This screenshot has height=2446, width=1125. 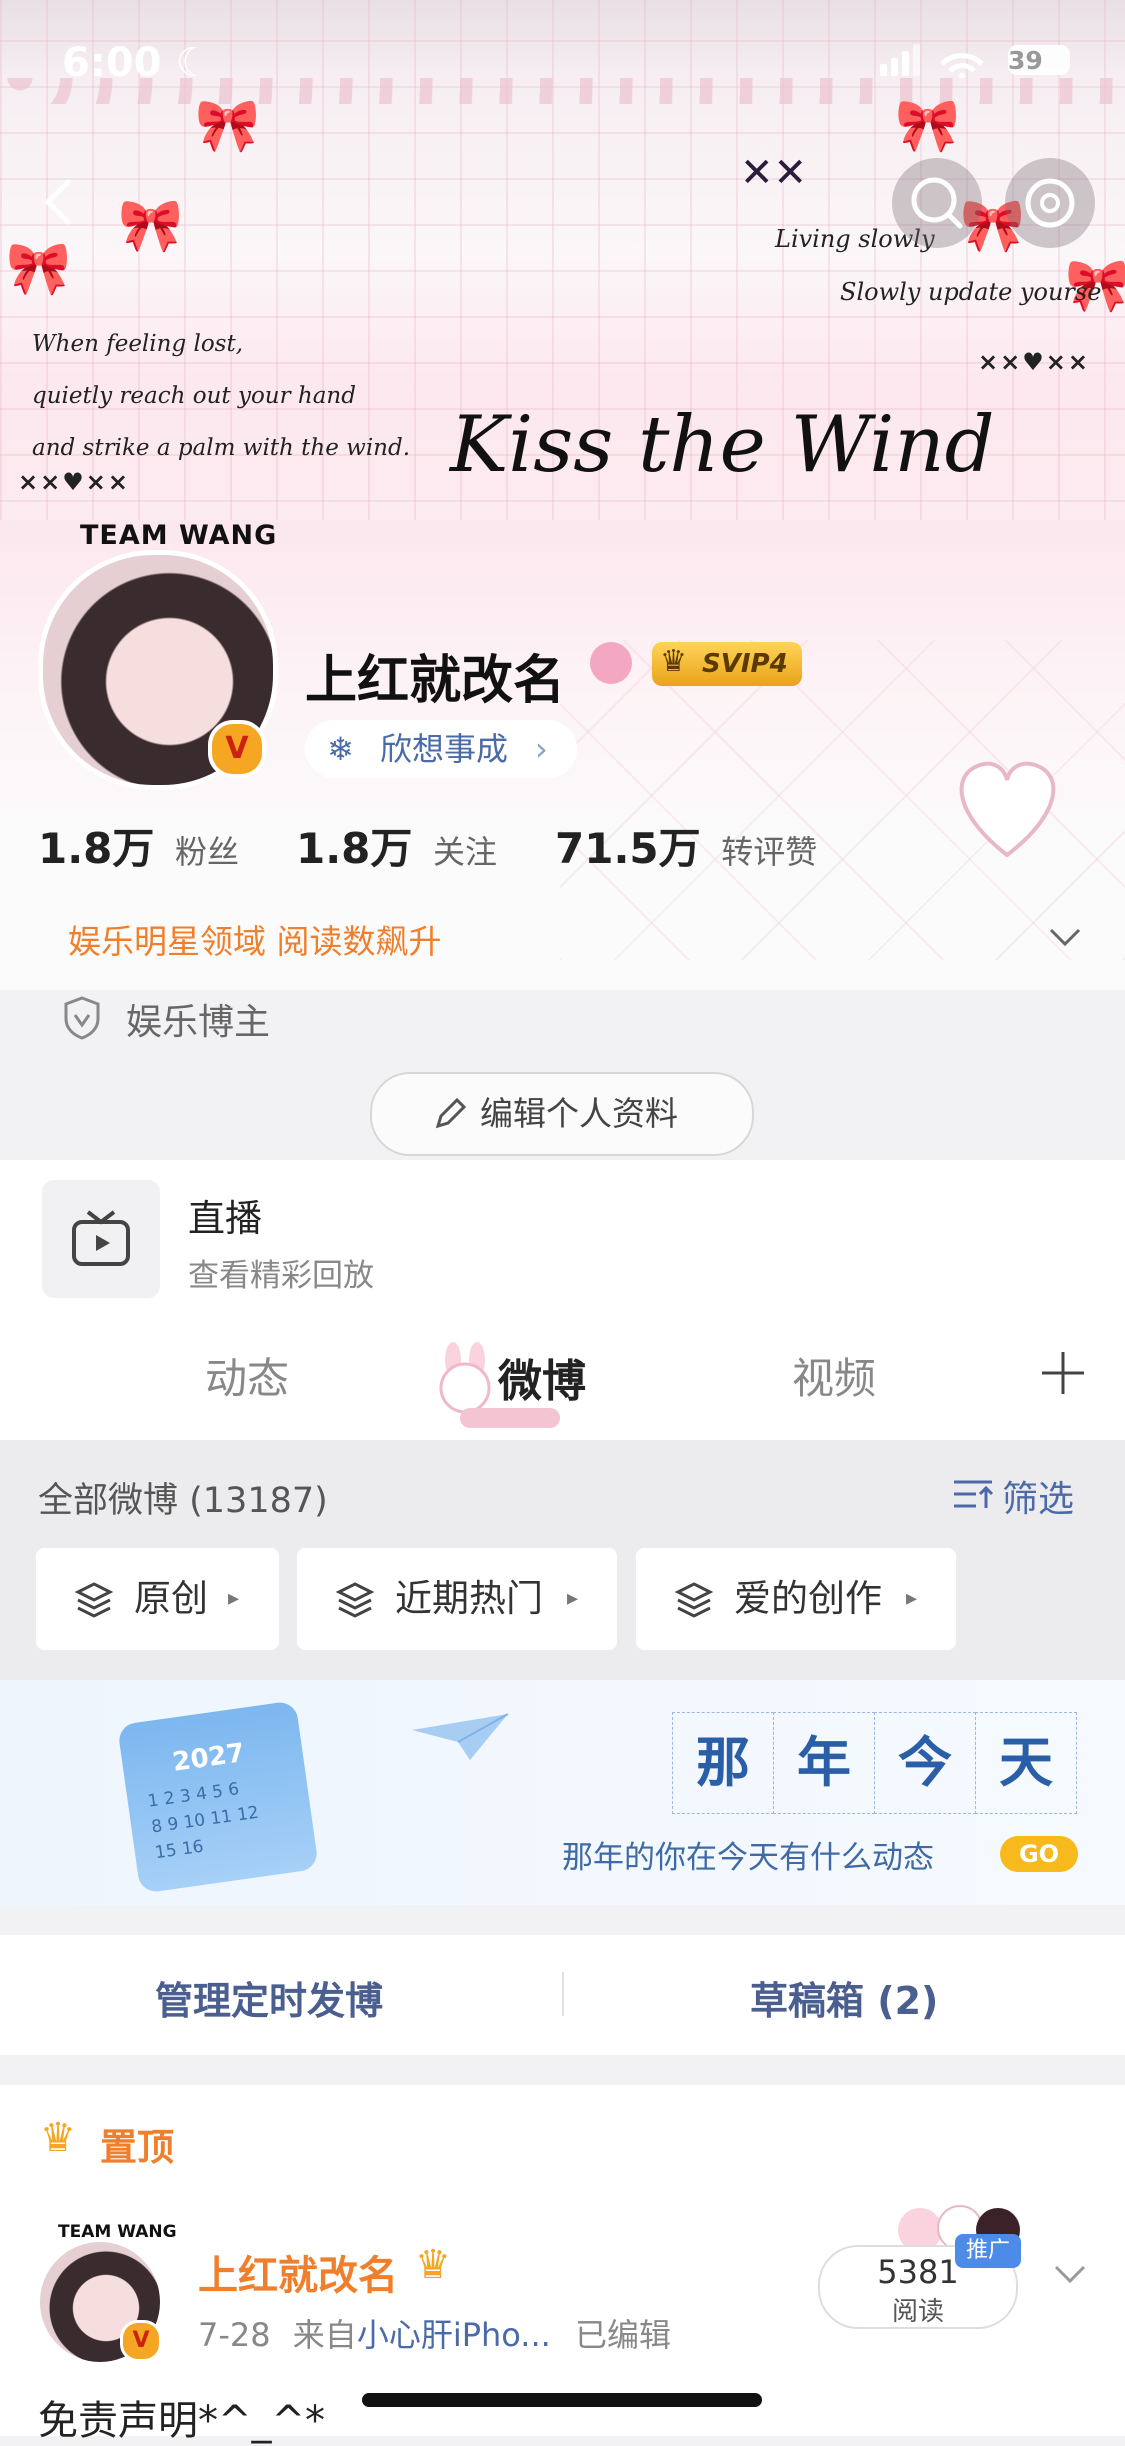 I want to click on post-author-name: 上红就改名, so click(x=298, y=2272).